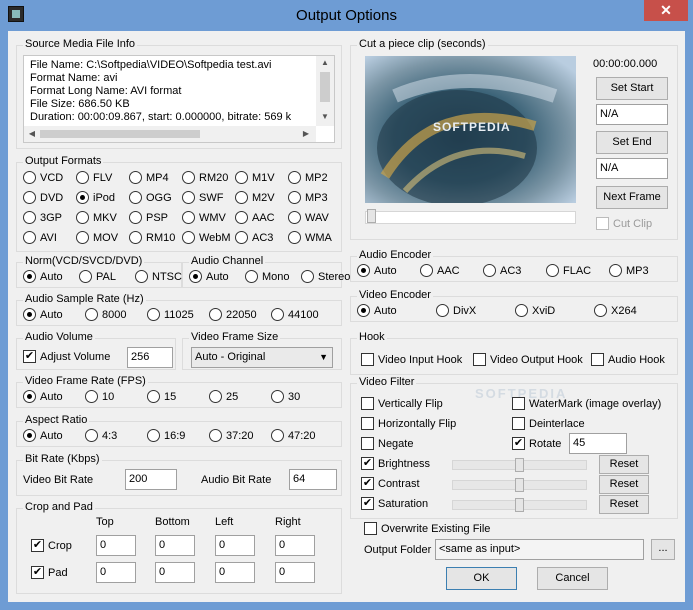  What do you see at coordinates (233, 315) in the screenshot?
I see `sample-rate-radio: 22050` at bounding box center [233, 315].